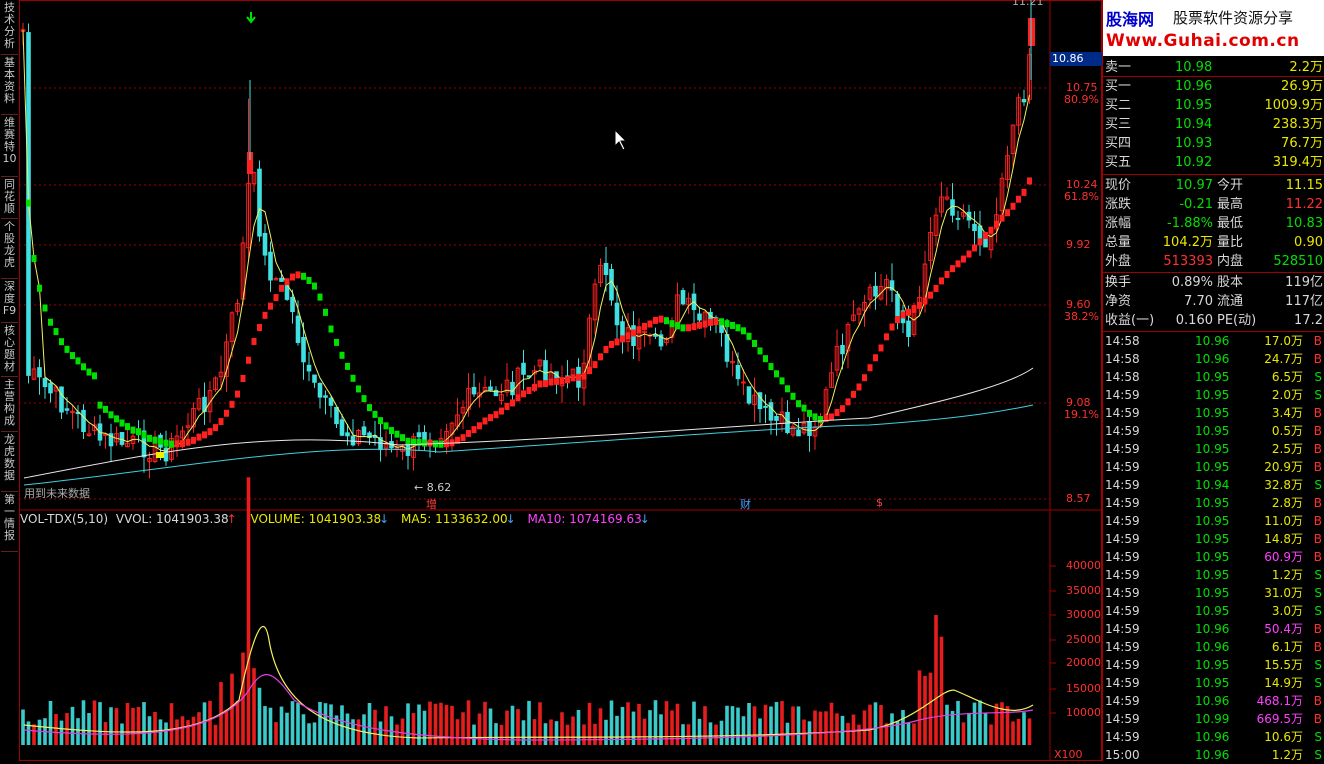 This screenshot has height=764, width=1324. Describe the element at coordinates (1283, 557) in the screenshot. I see `tick-volume: 60.9万` at that location.